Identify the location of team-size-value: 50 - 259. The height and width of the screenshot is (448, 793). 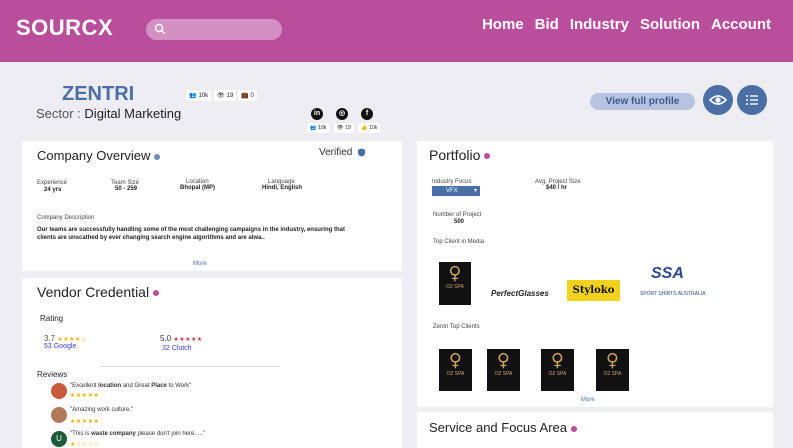
(126, 189).